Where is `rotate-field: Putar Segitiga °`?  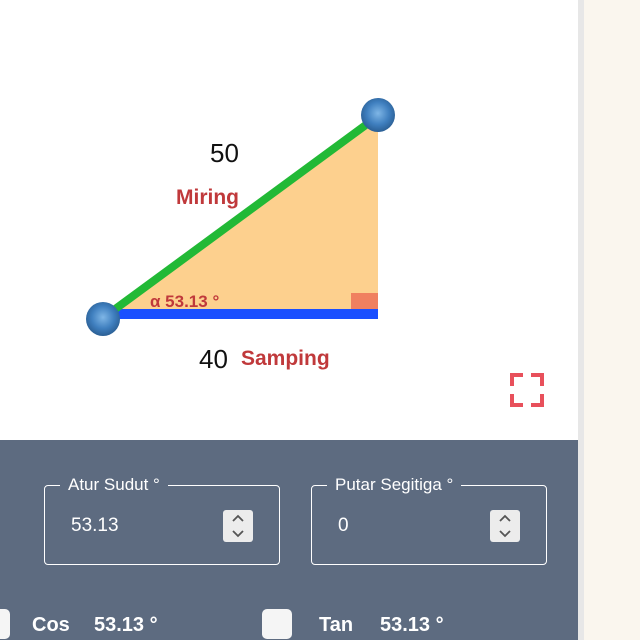 rotate-field: Putar Segitiga ° is located at coordinates (429, 520).